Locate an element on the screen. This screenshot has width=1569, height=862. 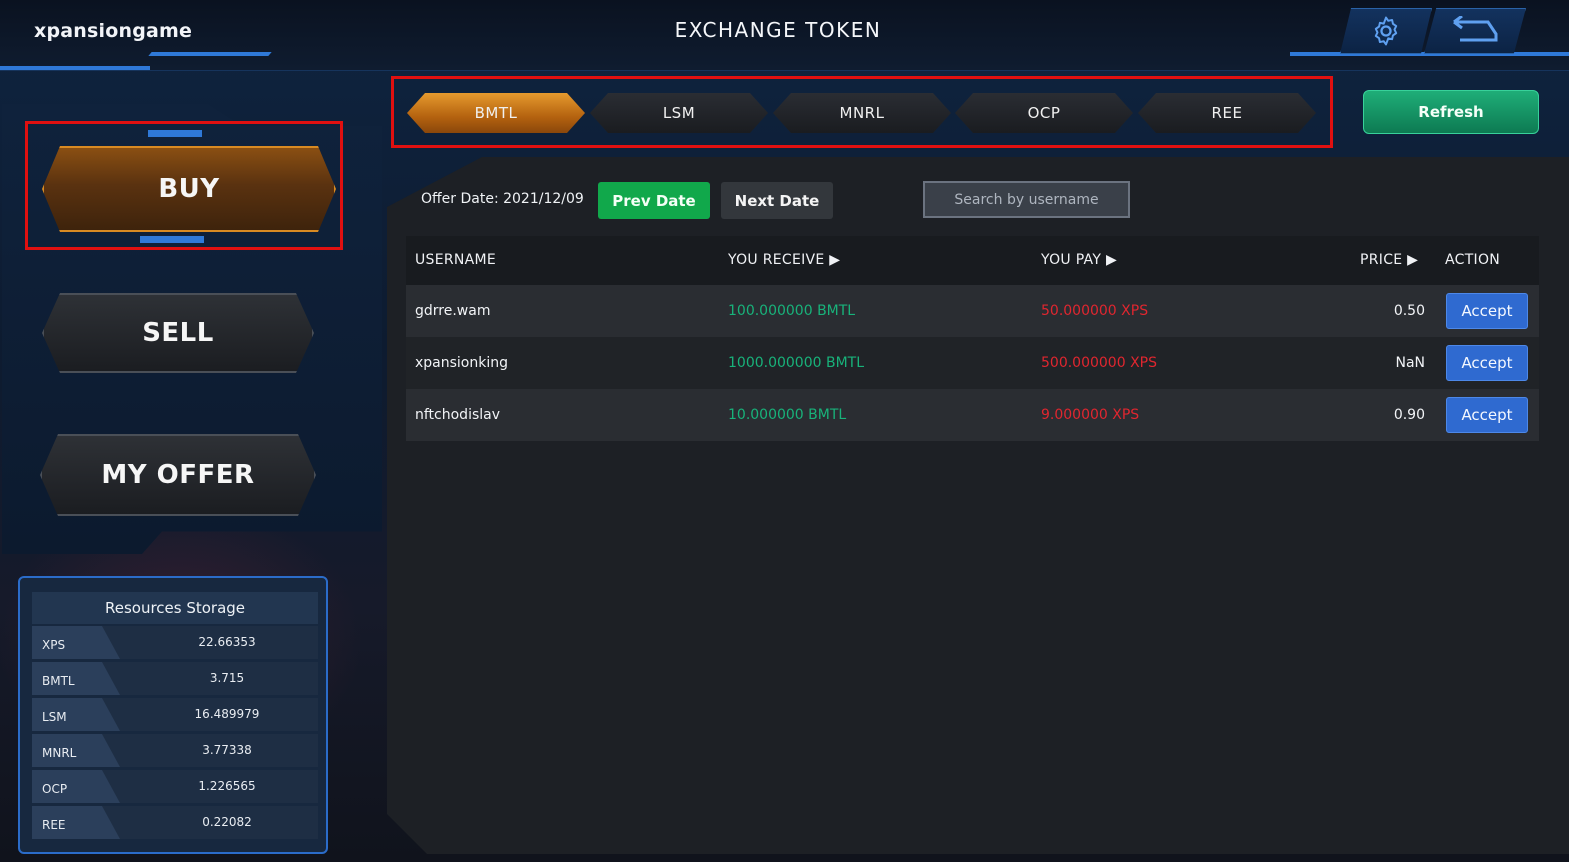
header-action: ACTION is located at coordinates (1473, 260).